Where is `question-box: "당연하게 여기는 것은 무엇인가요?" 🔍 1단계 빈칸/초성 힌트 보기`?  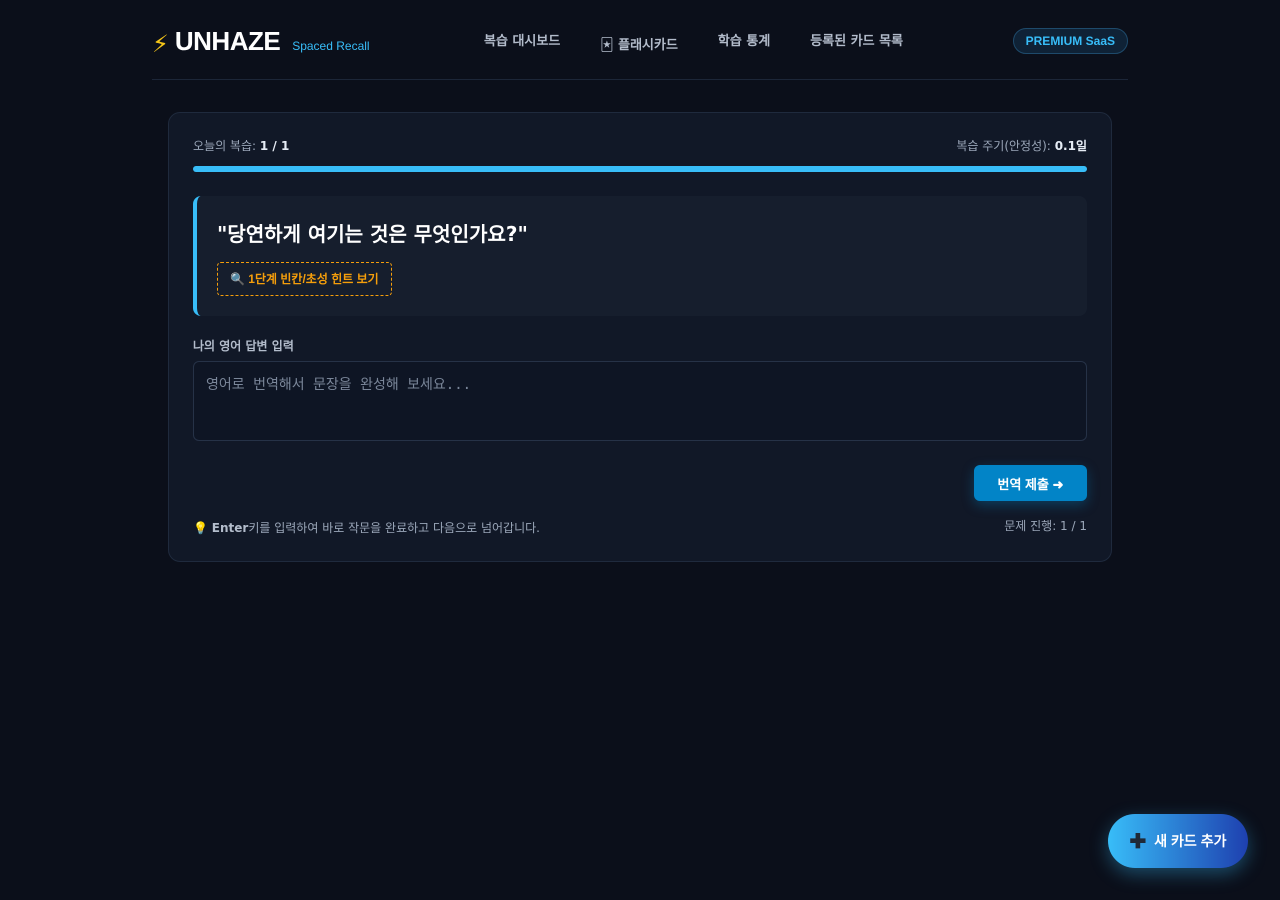 question-box: "당연하게 여기는 것은 무엇인가요?" 🔍 1단계 빈칸/초성 힌트 보기 is located at coordinates (640, 256).